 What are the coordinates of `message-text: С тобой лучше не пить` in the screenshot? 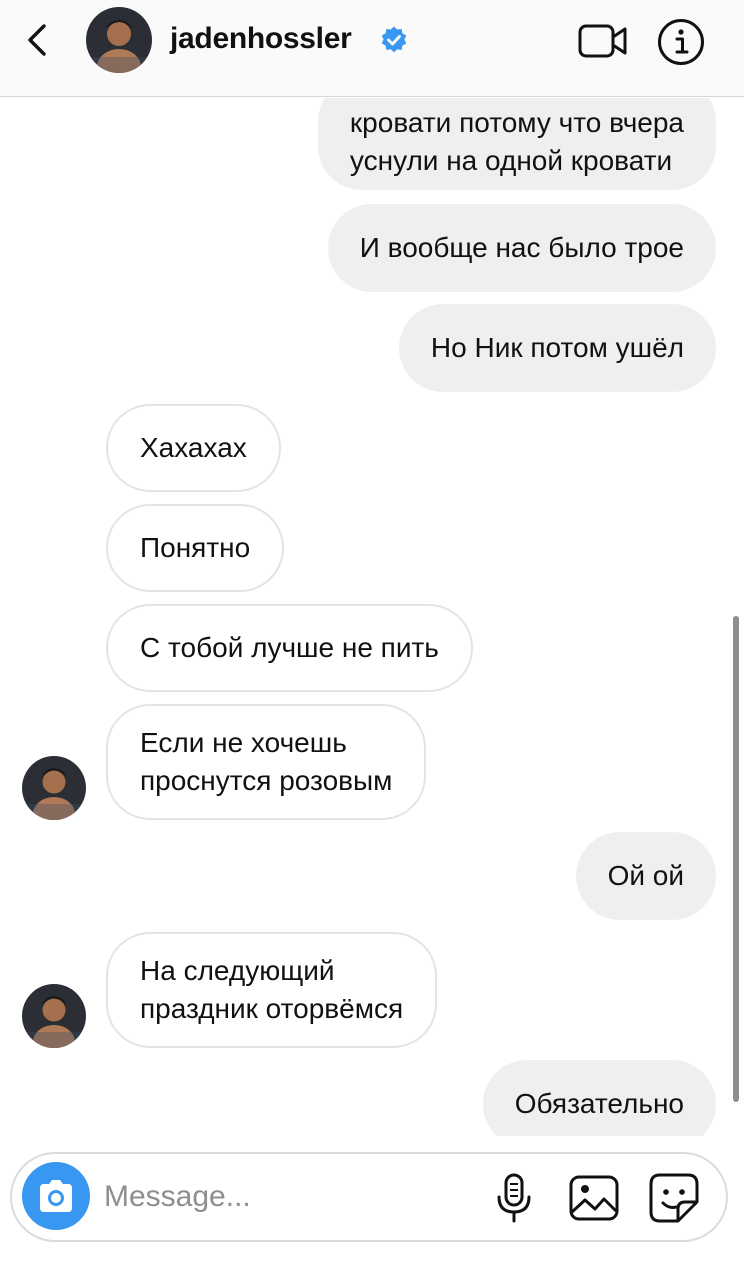 It's located at (289, 647).